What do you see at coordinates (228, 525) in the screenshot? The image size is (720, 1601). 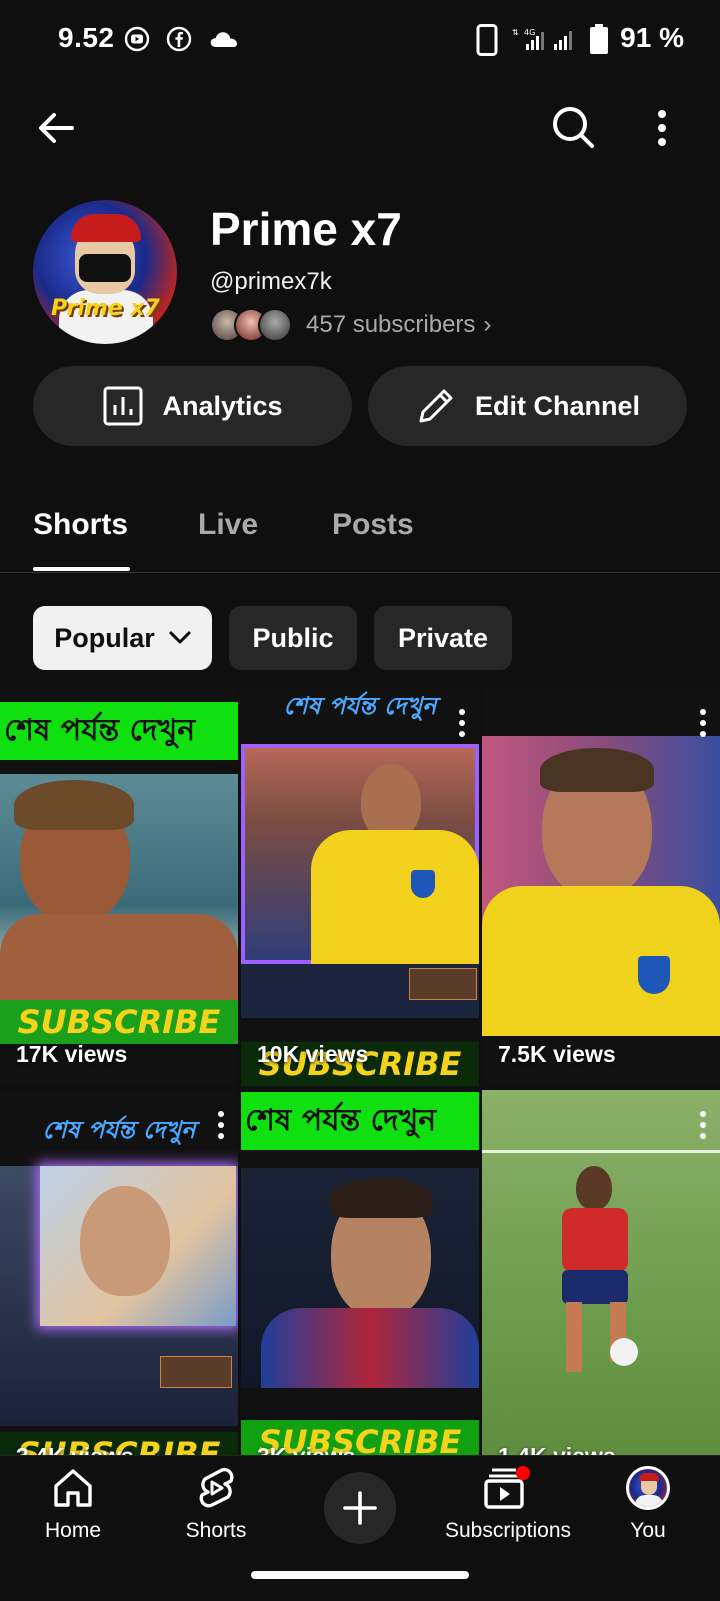 I see `tab-live: Live` at bounding box center [228, 525].